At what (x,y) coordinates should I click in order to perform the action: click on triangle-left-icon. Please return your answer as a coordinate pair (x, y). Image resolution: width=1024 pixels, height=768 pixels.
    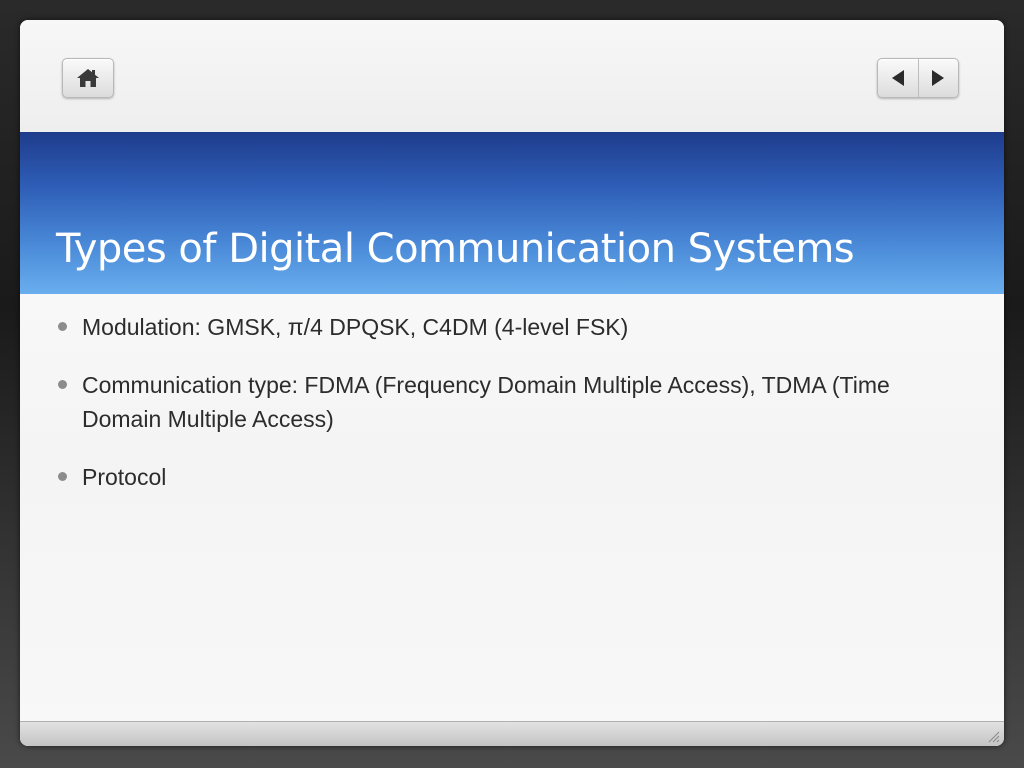
    Looking at the image, I should click on (897, 78).